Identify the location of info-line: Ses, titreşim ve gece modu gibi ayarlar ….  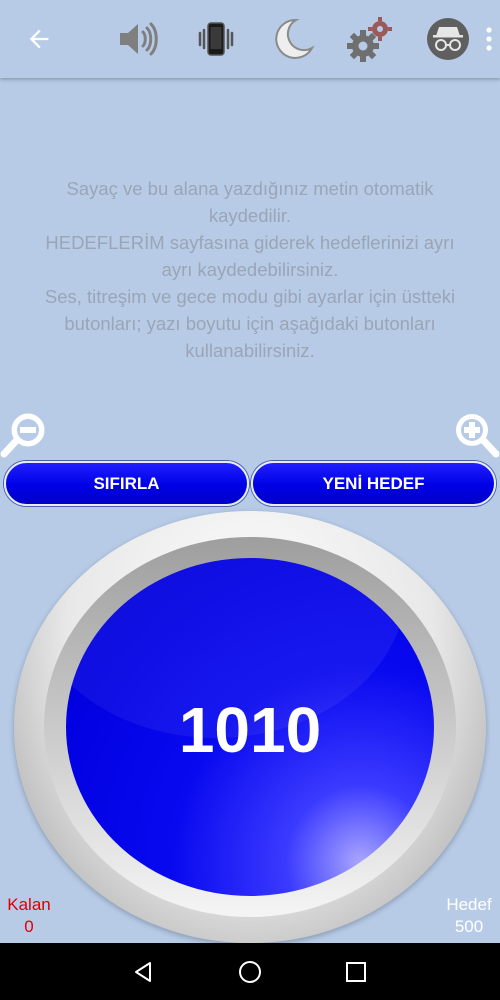
(250, 296).